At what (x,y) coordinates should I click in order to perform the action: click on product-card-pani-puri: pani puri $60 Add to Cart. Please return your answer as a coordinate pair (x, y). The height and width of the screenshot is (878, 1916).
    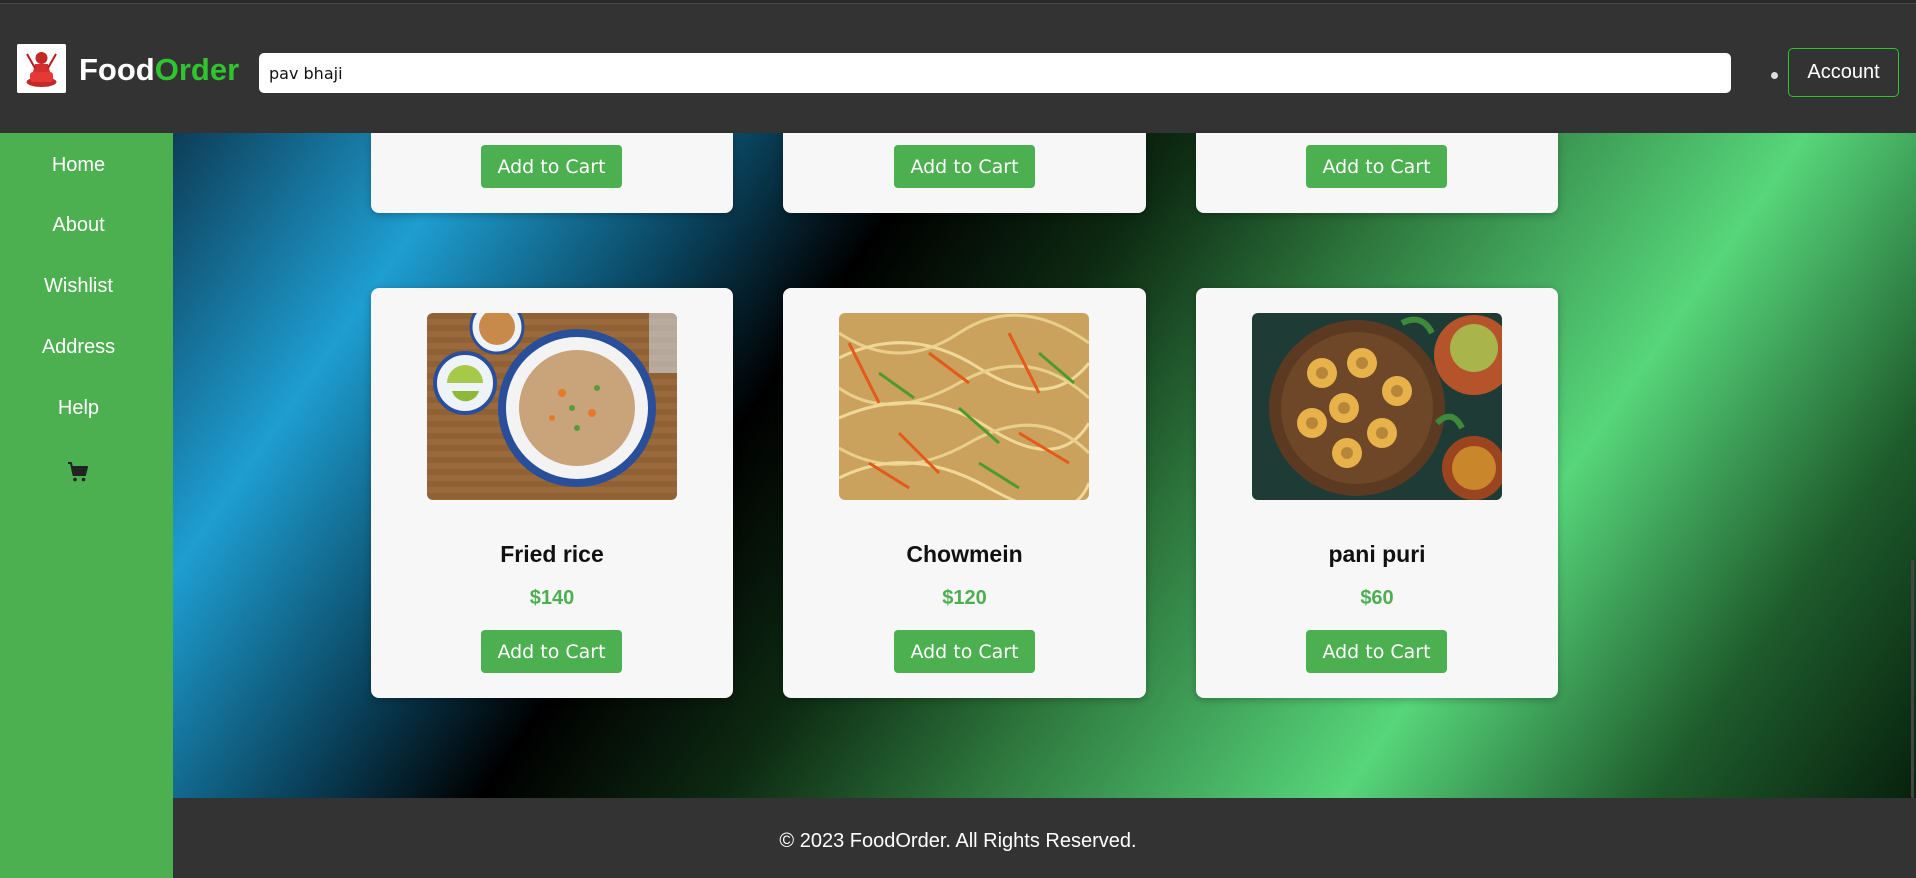
    Looking at the image, I should click on (1377, 493).